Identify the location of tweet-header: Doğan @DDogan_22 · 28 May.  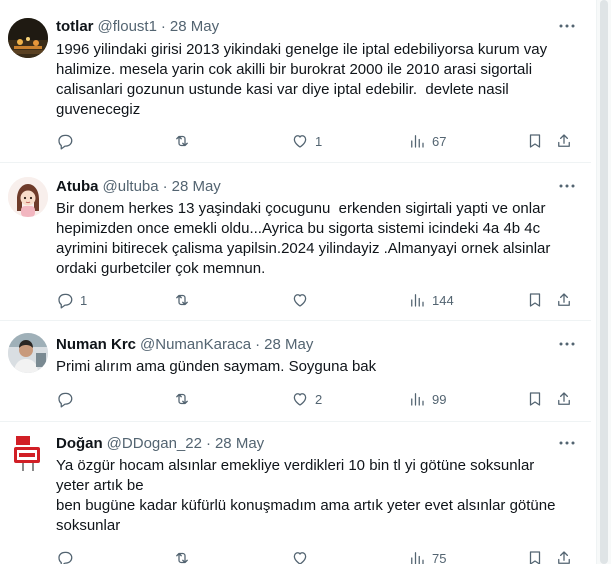
(160, 443).